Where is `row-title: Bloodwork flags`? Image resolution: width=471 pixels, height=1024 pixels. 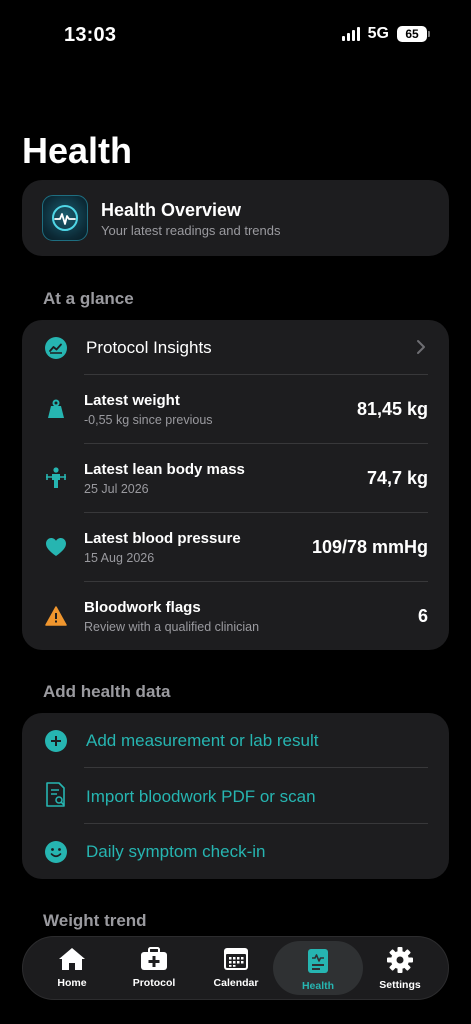
row-title: Bloodwork flags is located at coordinates (142, 607).